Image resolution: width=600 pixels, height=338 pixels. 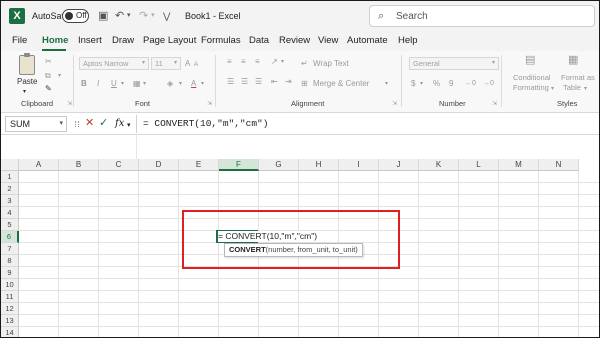 I want to click on bold-button: B, so click(x=84, y=84).